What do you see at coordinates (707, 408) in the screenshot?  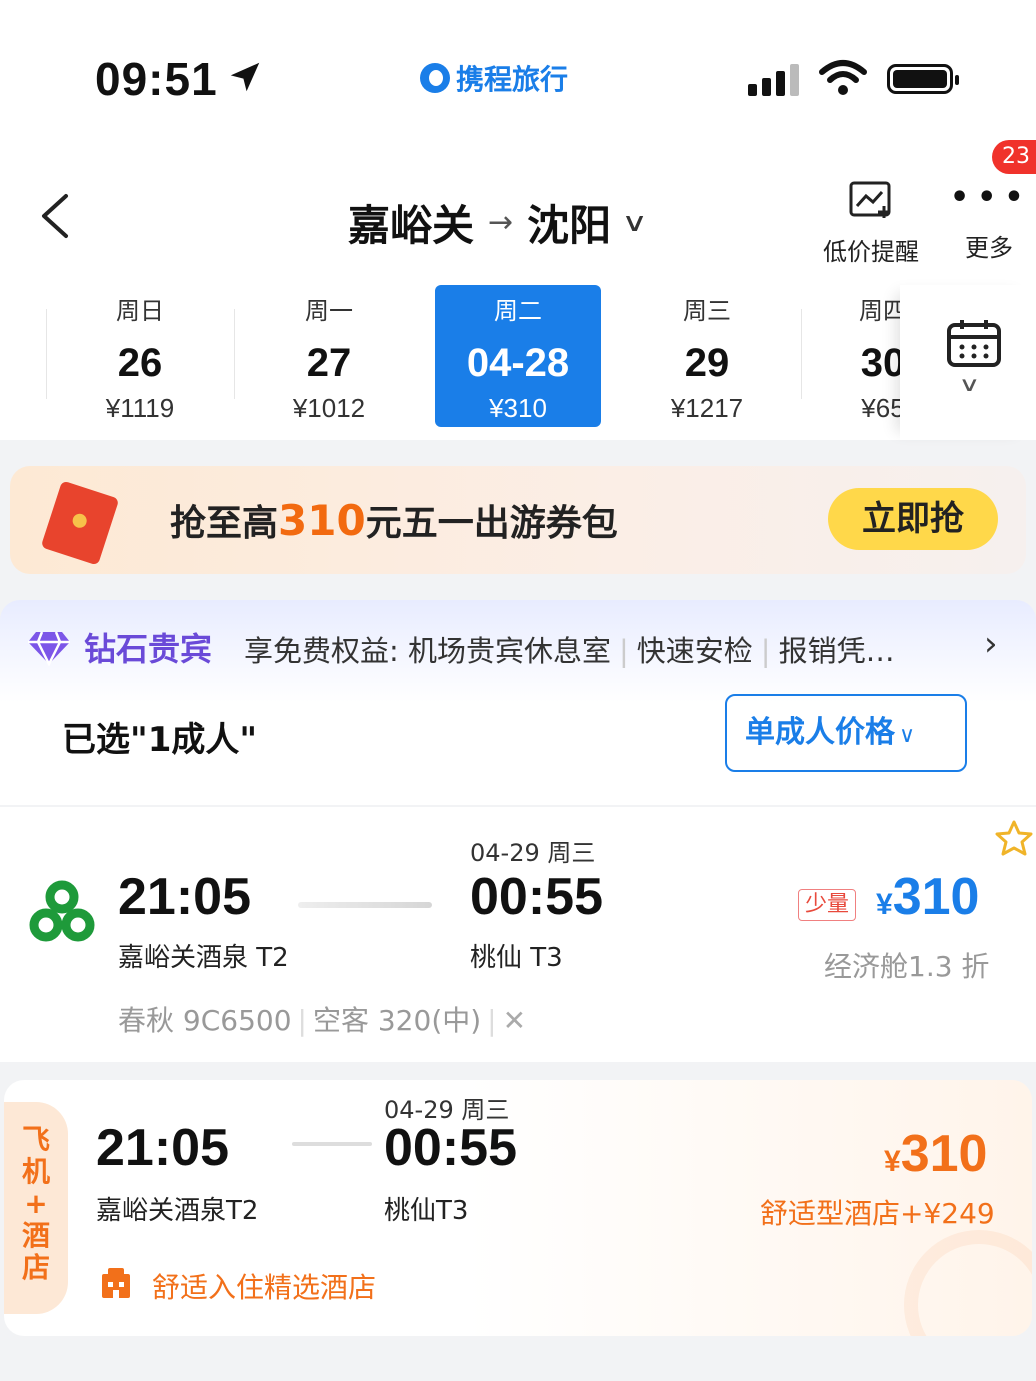 I see `date-price: ¥1217` at bounding box center [707, 408].